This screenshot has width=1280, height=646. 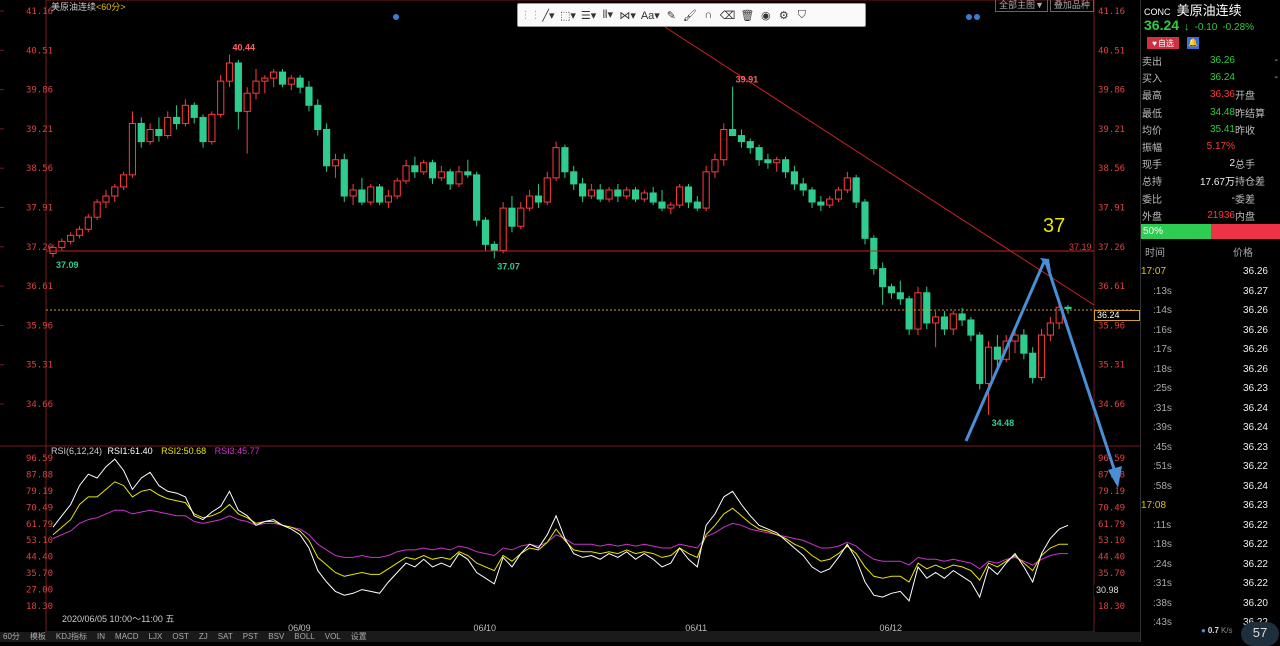 I want to click on indicator-tab: 设置, so click(x=359, y=637).